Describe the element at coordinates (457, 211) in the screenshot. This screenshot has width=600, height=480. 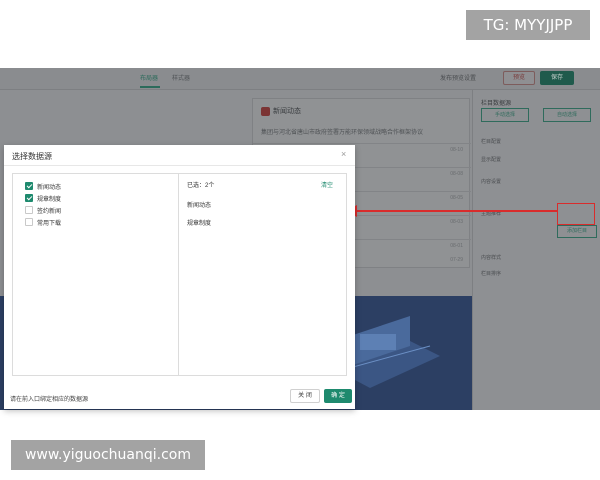
I see `annotation-arrow-line` at that location.